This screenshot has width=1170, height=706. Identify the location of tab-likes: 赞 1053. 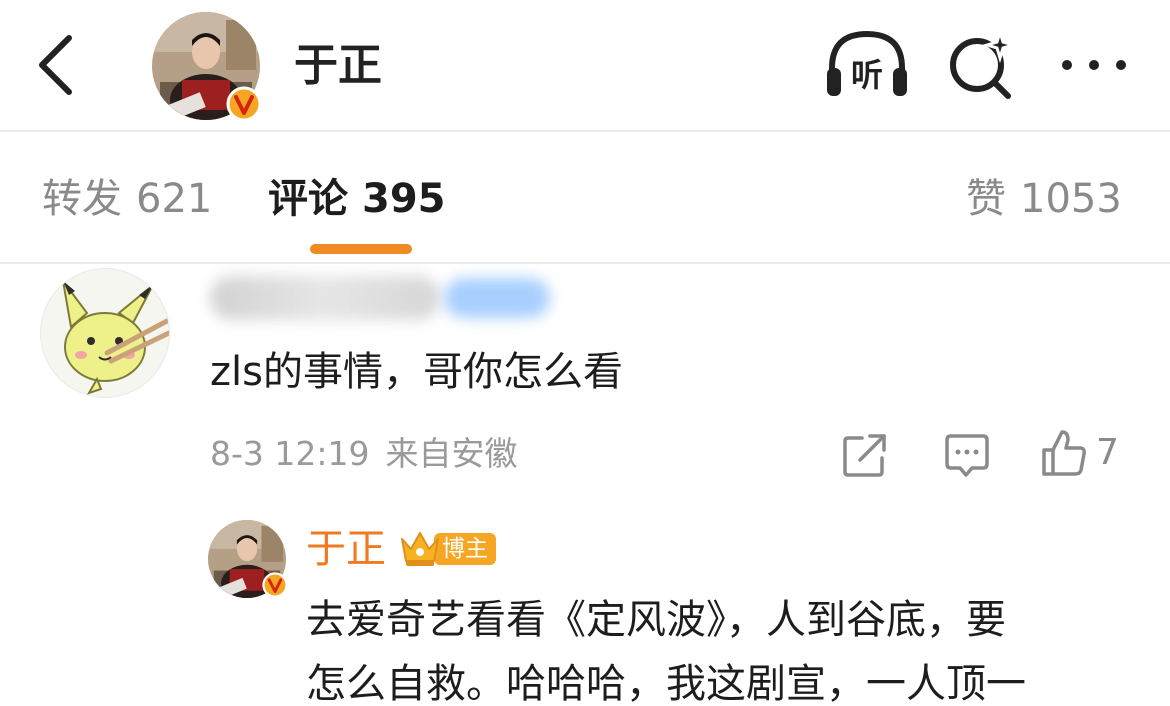
(1044, 199).